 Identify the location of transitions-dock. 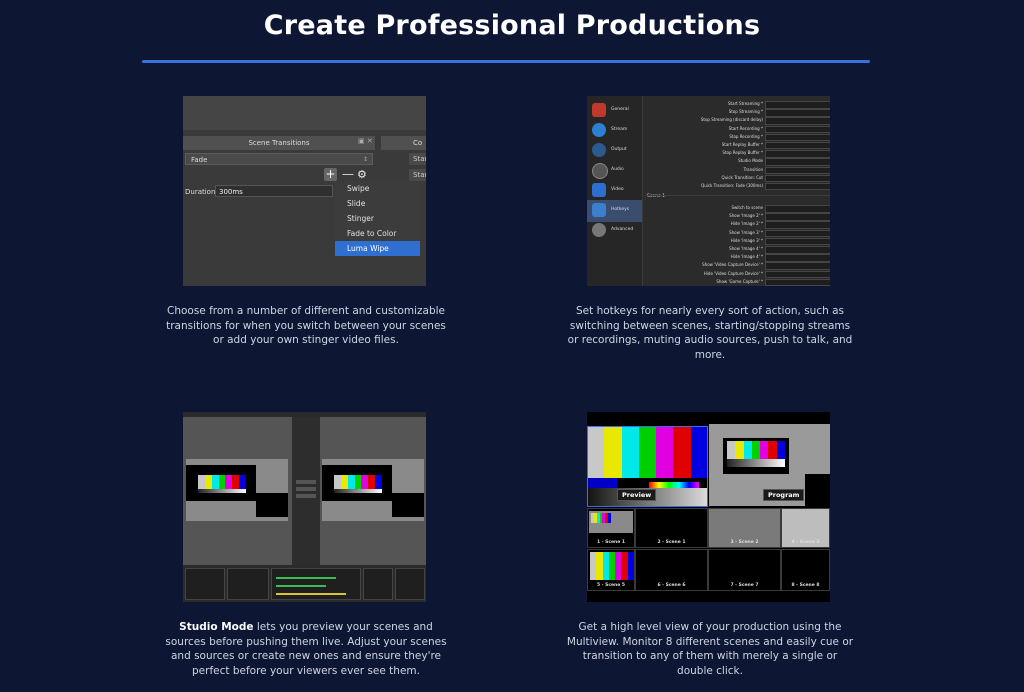
(378, 584).